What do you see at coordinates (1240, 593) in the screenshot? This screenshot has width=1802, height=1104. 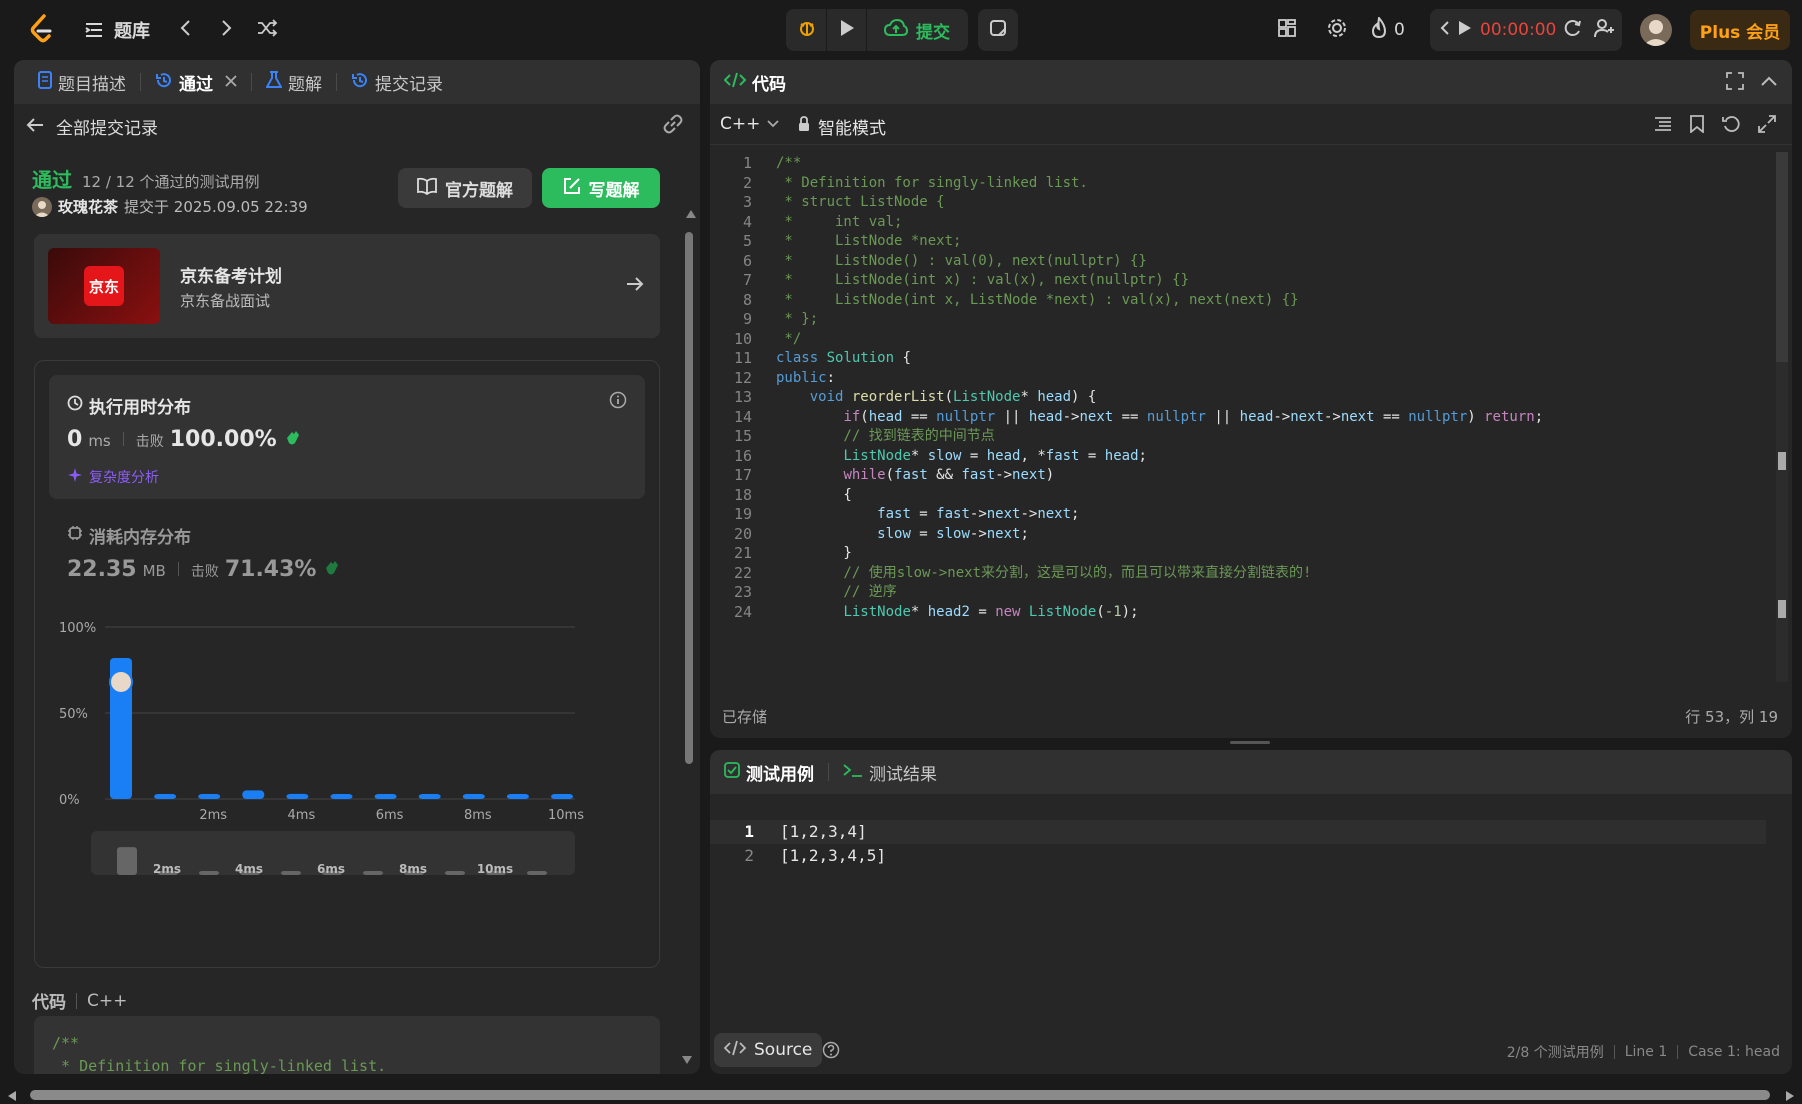 I see `code-line: 23 // 逆序` at bounding box center [1240, 593].